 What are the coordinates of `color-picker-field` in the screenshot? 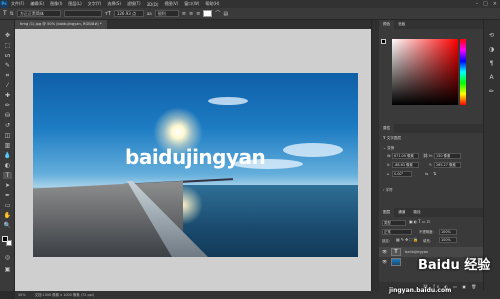 It's located at (425, 72).